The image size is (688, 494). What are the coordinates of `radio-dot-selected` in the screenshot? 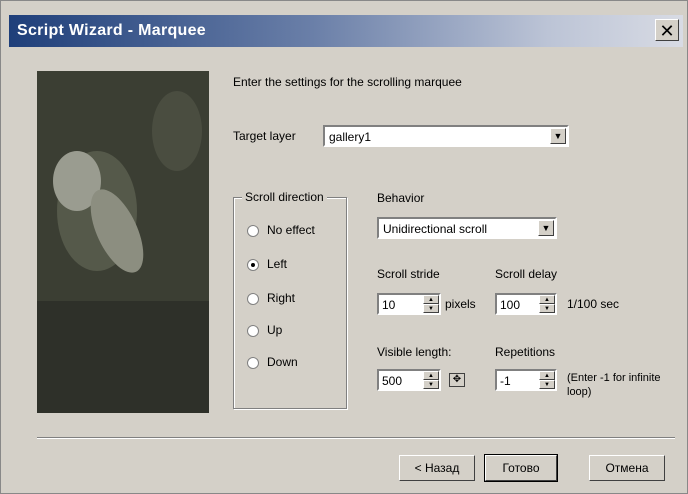 It's located at (253, 264).